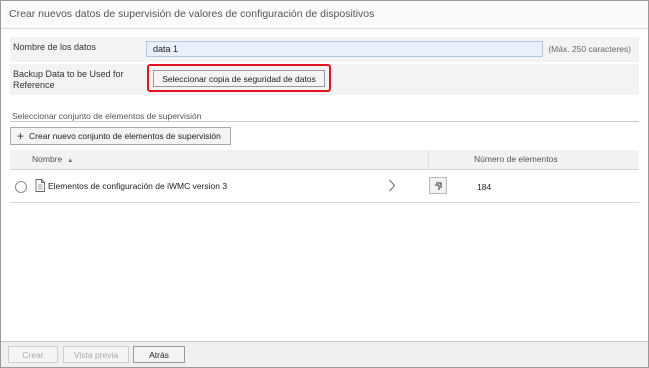 The height and width of the screenshot is (368, 649). Describe the element at coordinates (324, 160) in the screenshot. I see `table-header: Nombre ▲ Número de elementos` at that location.